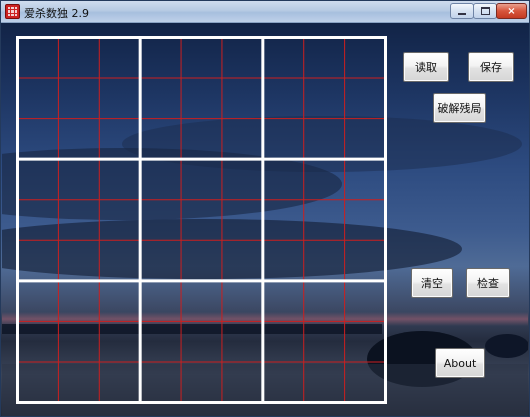 The width and height of the screenshot is (530, 417). What do you see at coordinates (462, 14) in the screenshot?
I see `minimize-icon` at bounding box center [462, 14].